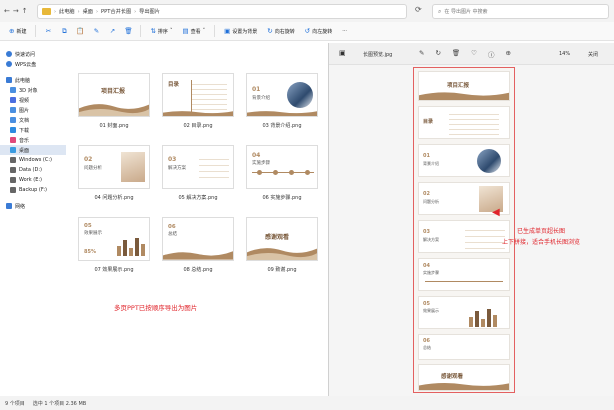 This screenshot has width=614, height=410. What do you see at coordinates (9, 80) in the screenshot?
I see `computer-icon` at bounding box center [9, 80].